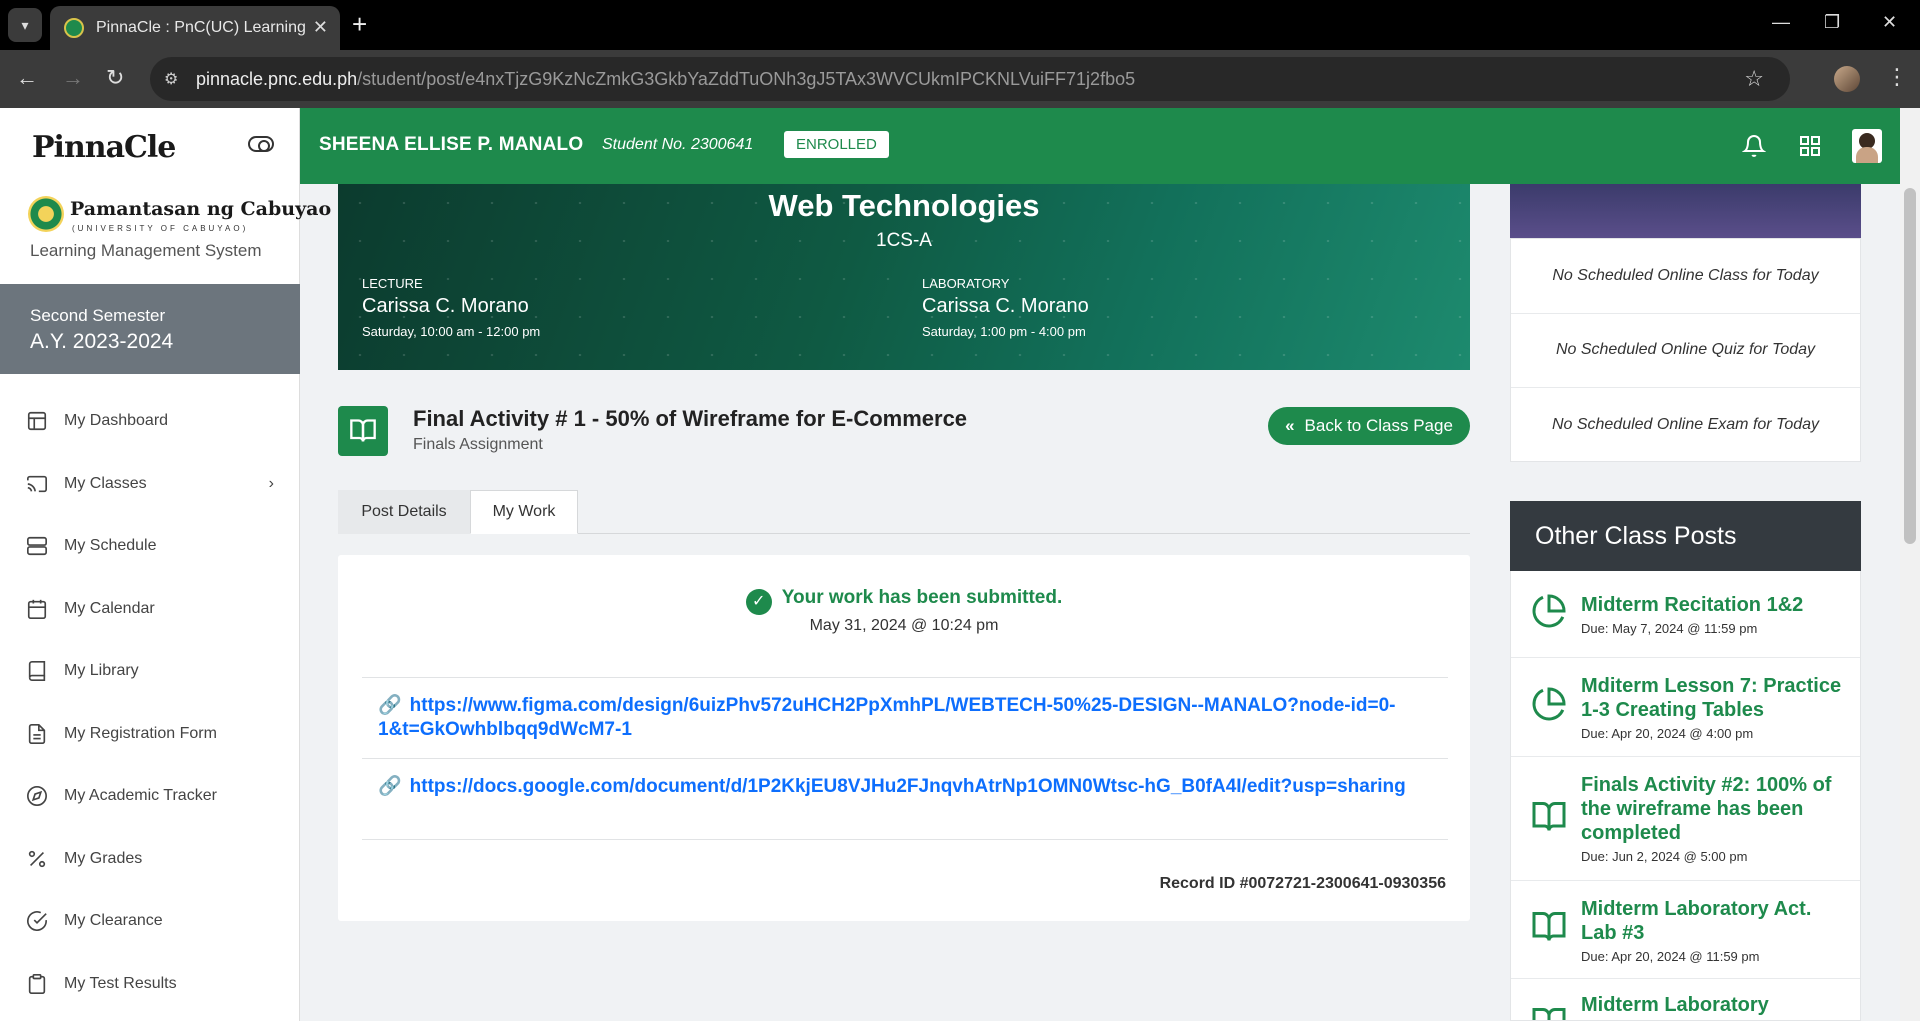  Describe the element at coordinates (37, 609) in the screenshot. I see `calendar-icon` at that location.